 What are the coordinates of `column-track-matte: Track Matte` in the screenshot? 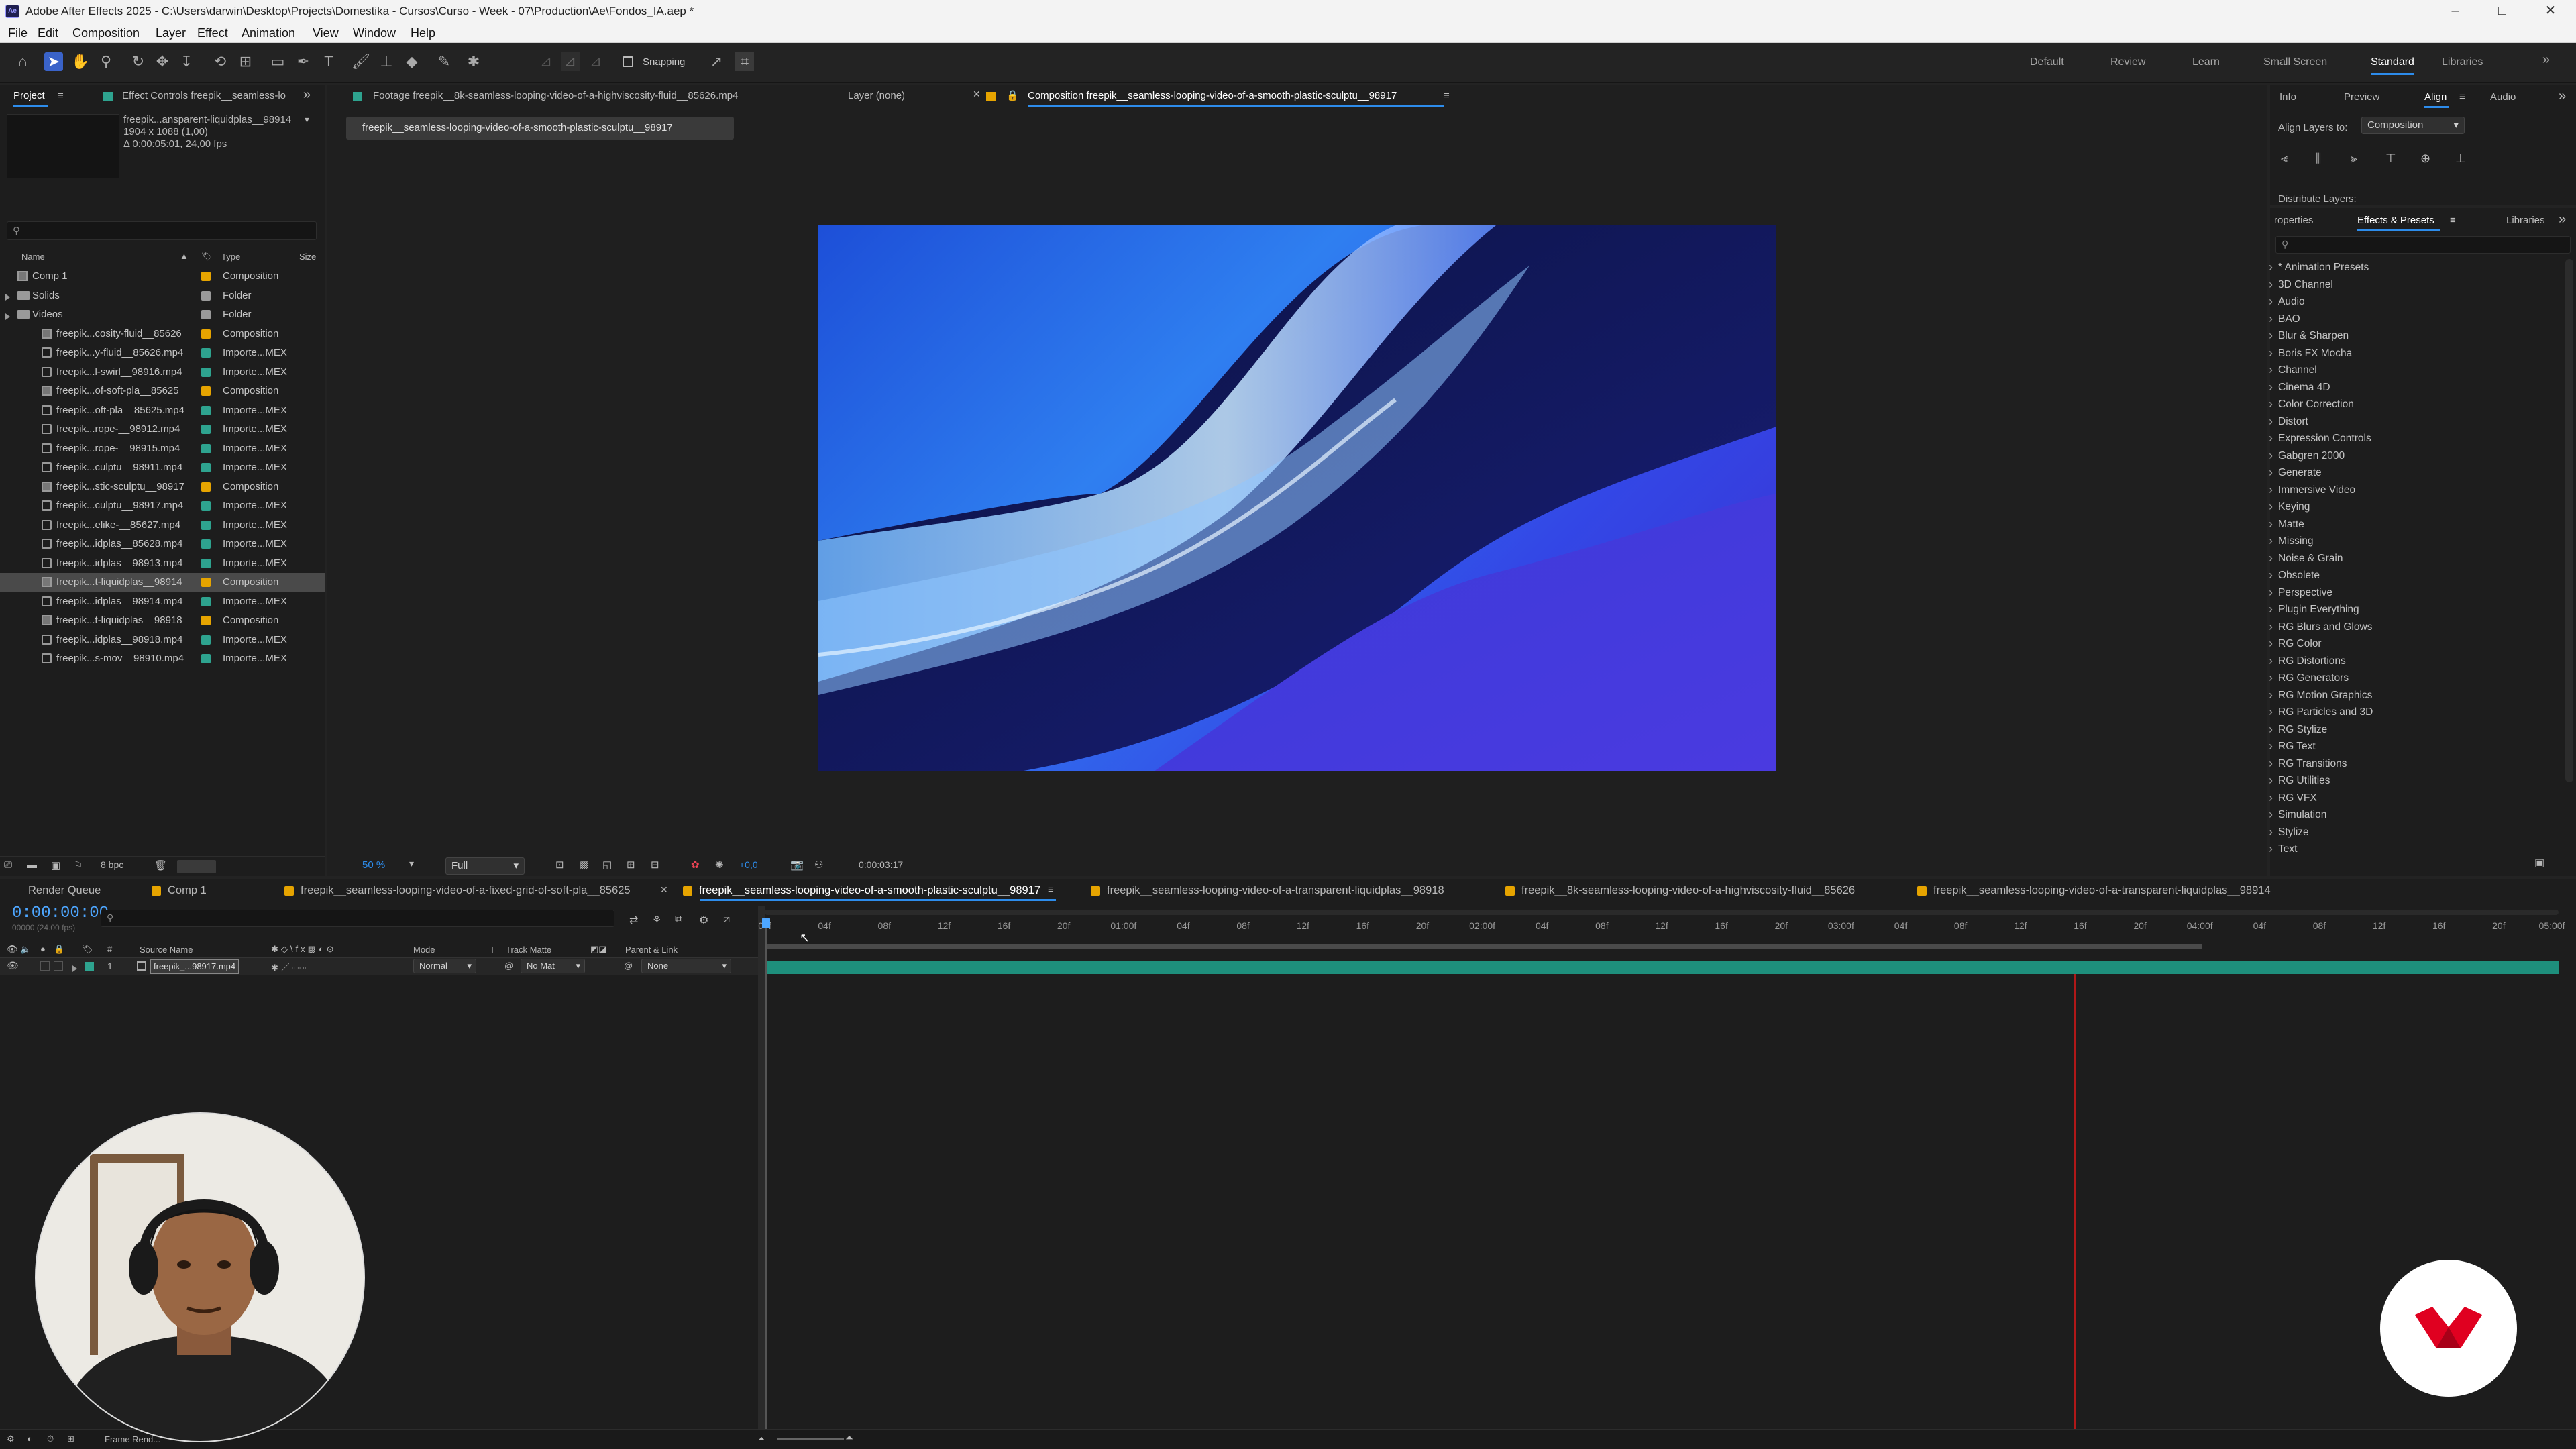 It's located at (528, 950).